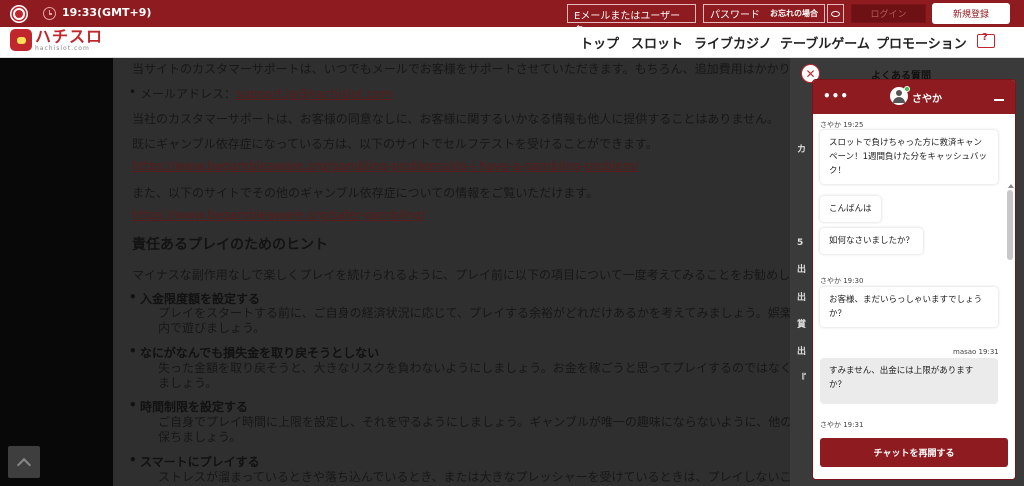  What do you see at coordinates (188, 383) in the screenshot?
I see `tip-text: ましょう。` at bounding box center [188, 383].